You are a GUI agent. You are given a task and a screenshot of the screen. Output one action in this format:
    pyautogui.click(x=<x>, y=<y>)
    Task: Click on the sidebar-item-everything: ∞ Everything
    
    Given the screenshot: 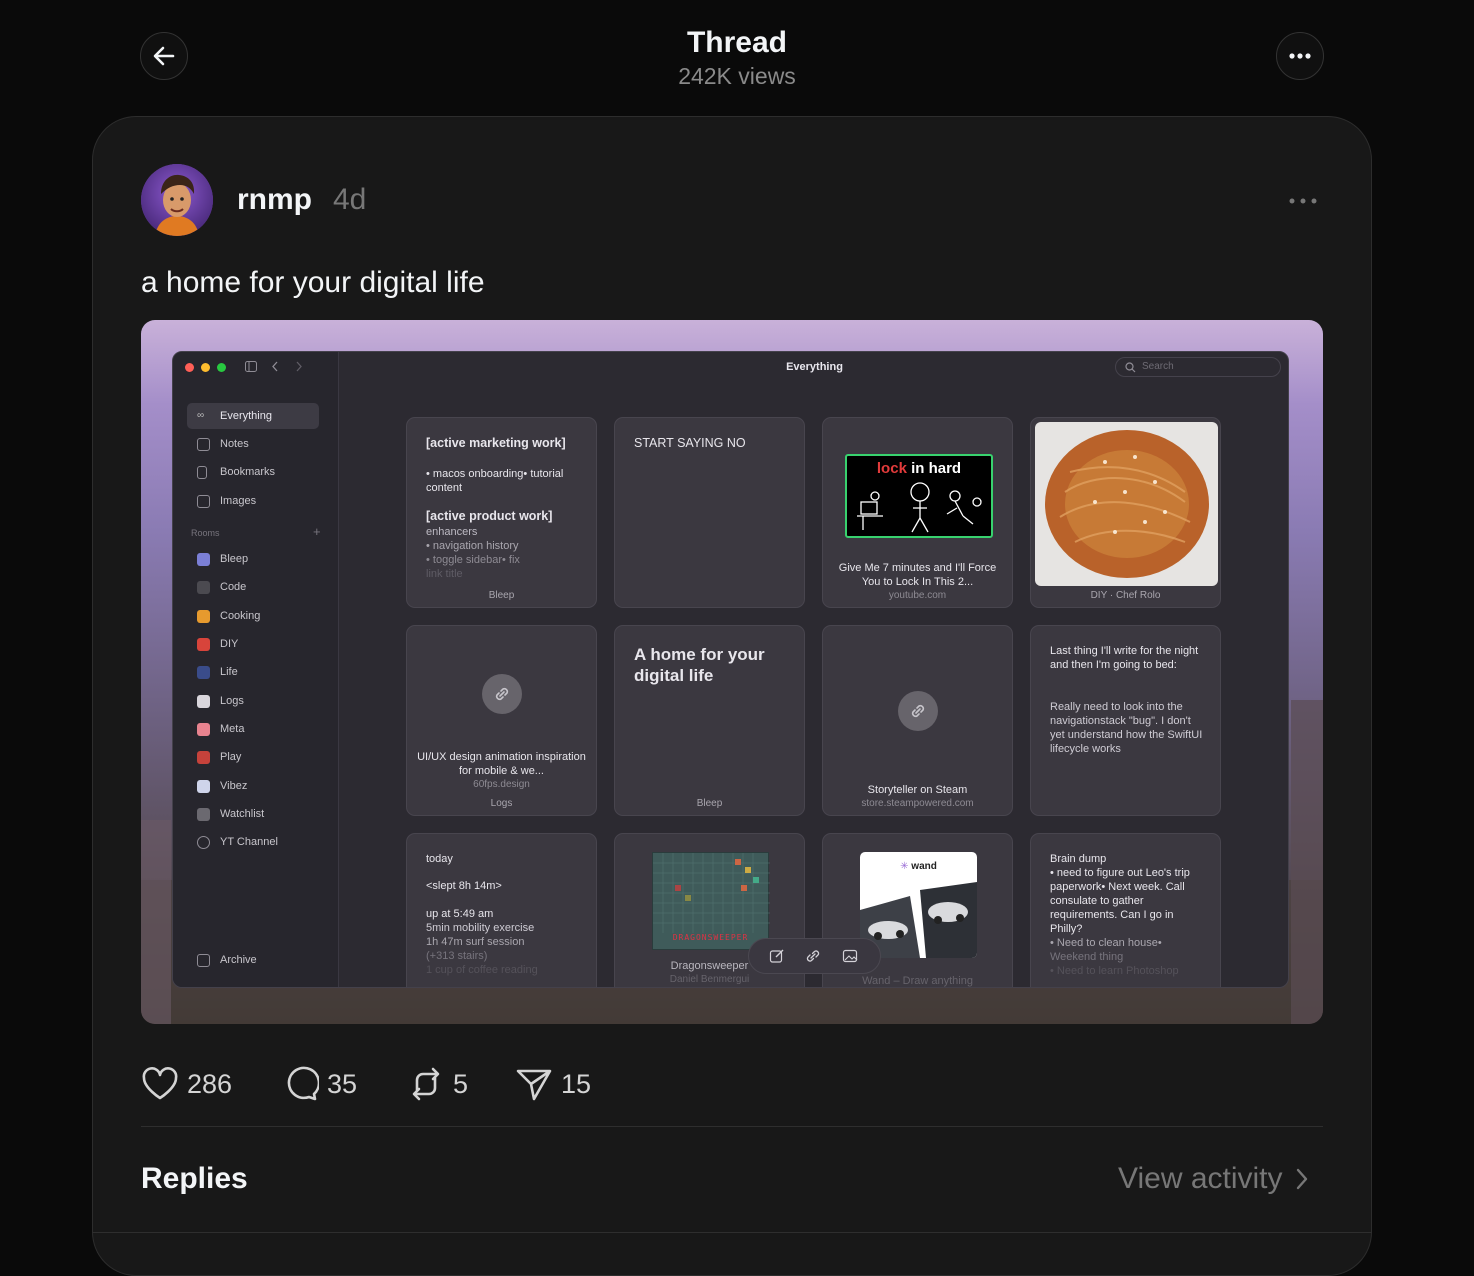 What is the action you would take?
    pyautogui.click(x=253, y=416)
    